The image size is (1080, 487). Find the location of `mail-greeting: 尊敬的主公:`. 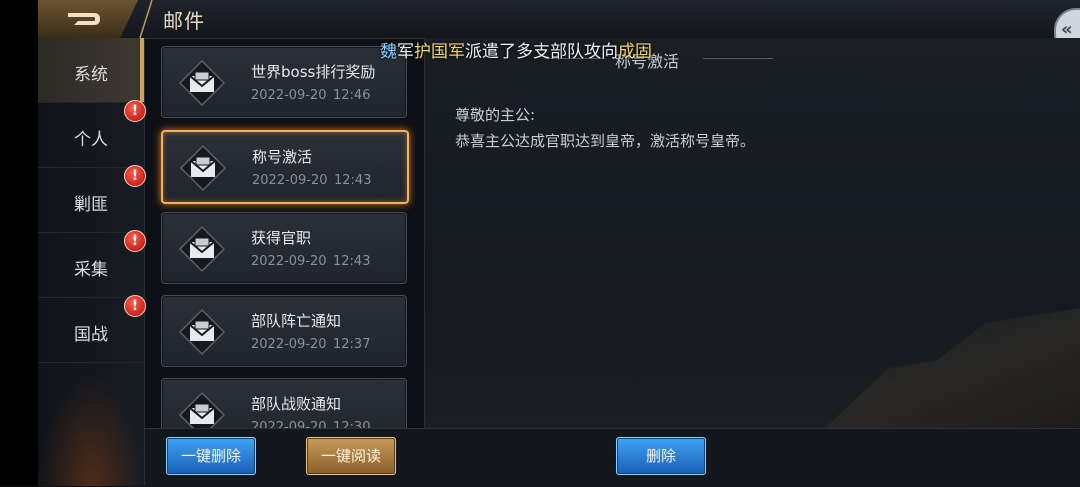

mail-greeting: 尊敬的主公: is located at coordinates (495, 115).